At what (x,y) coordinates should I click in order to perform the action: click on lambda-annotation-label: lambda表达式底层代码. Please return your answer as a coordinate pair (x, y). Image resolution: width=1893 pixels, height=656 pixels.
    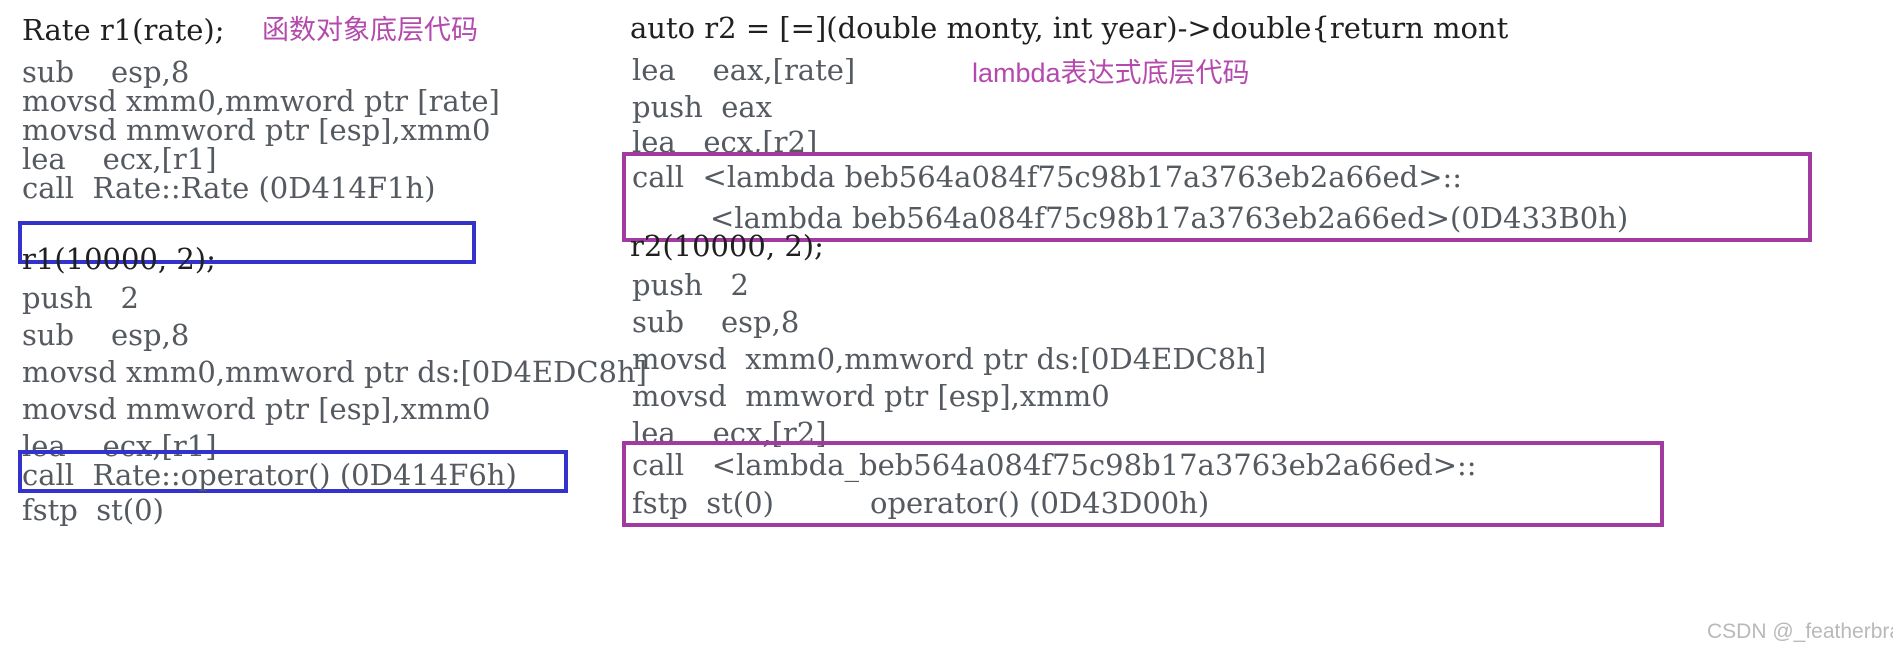
    Looking at the image, I should click on (1111, 73).